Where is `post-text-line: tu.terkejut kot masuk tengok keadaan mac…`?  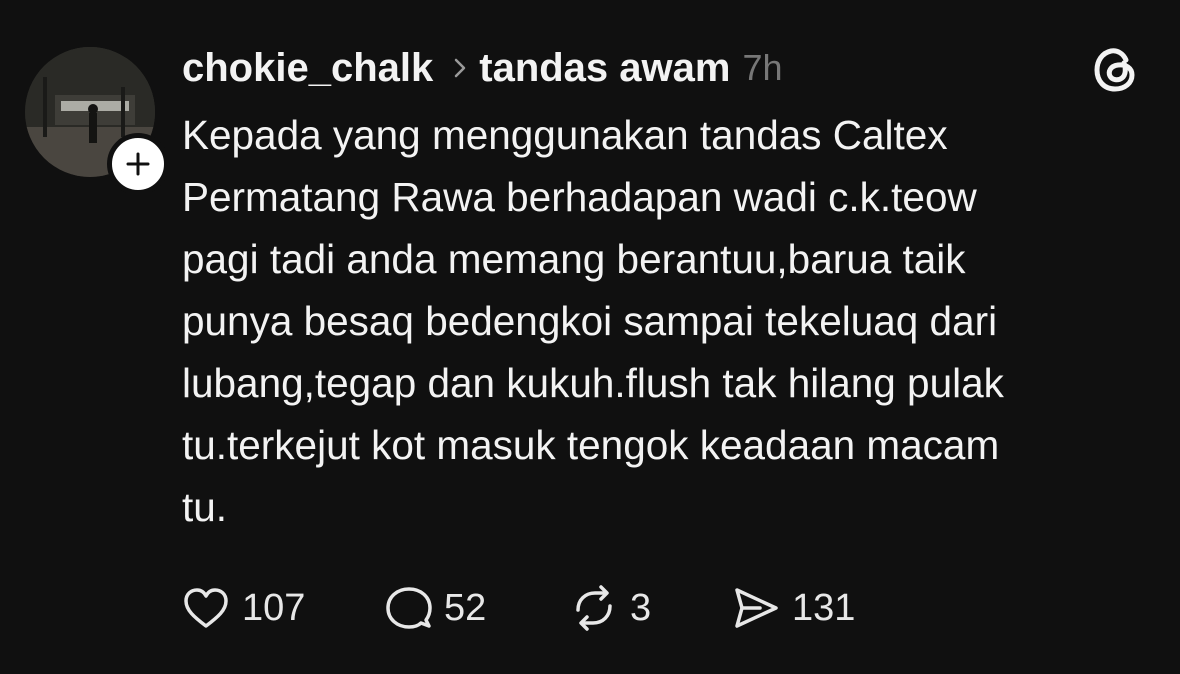
post-text-line: tu.terkejut kot masuk tengok keadaan mac… is located at coordinates (591, 445).